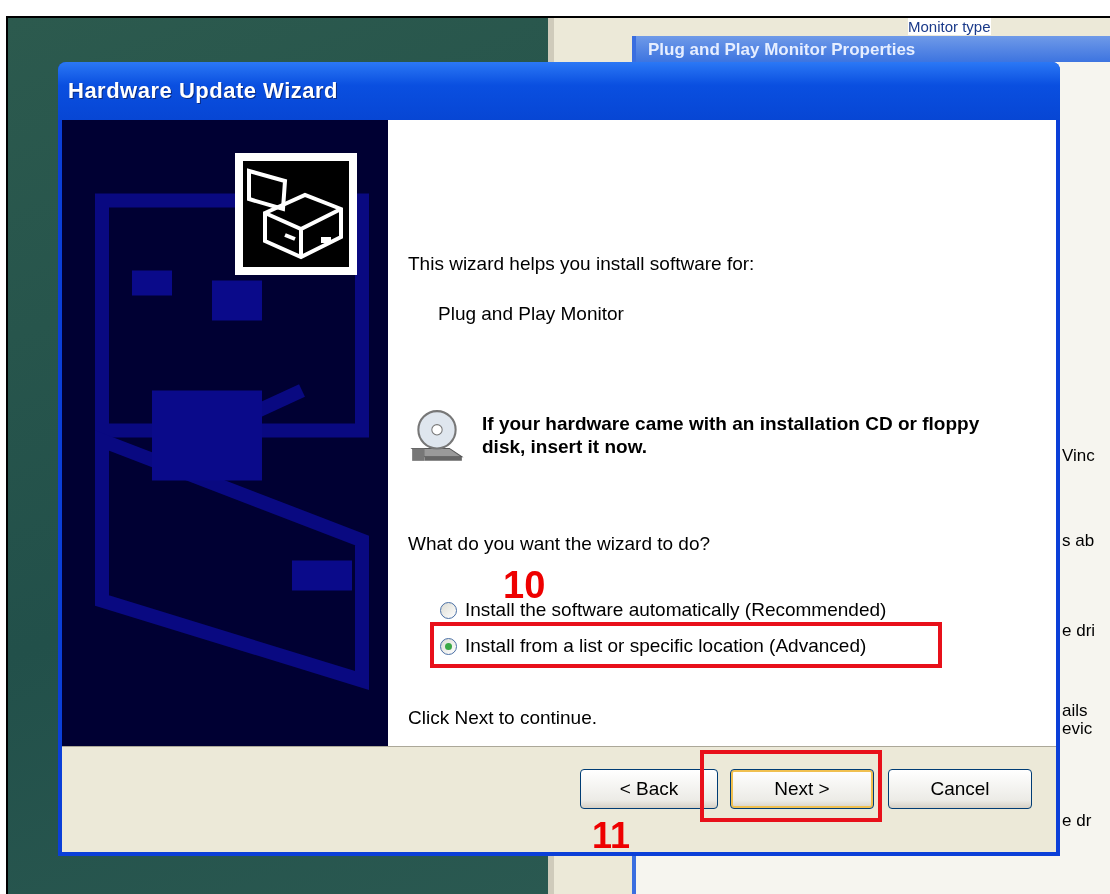 The image size is (1110, 894). What do you see at coordinates (949, 26) in the screenshot?
I see `group-label: Monitor type` at bounding box center [949, 26].